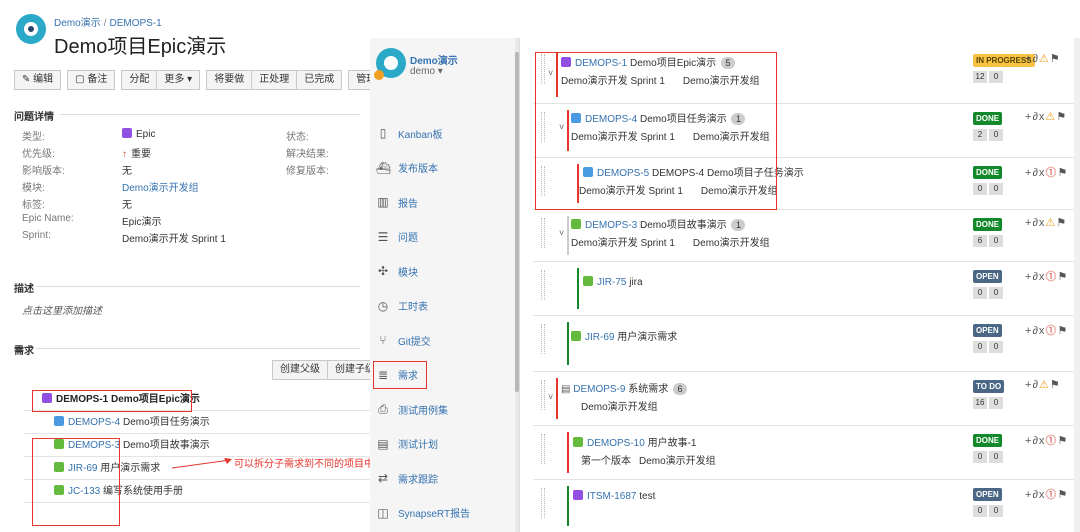 The image size is (1080, 532). I want to click on sidebar-item-label: 报告, so click(408, 204).